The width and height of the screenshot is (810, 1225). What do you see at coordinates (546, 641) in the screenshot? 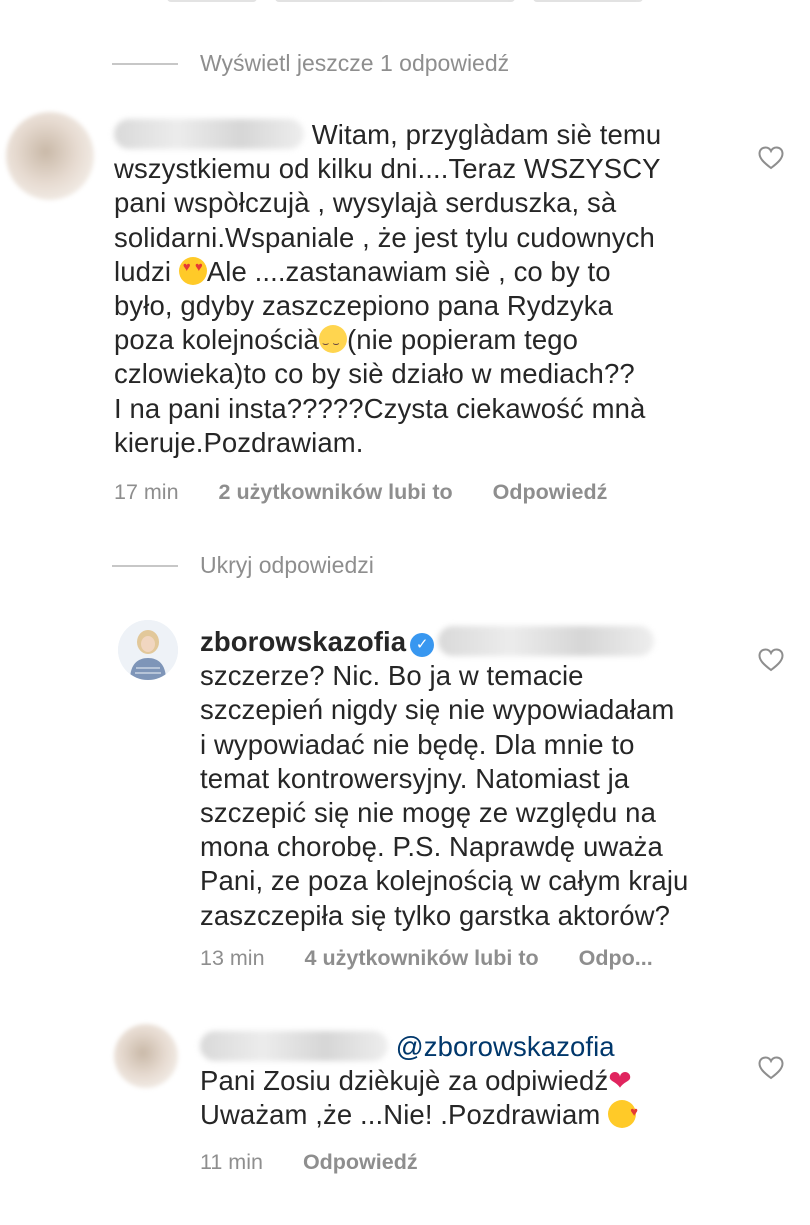
I see `blurred-mention` at bounding box center [546, 641].